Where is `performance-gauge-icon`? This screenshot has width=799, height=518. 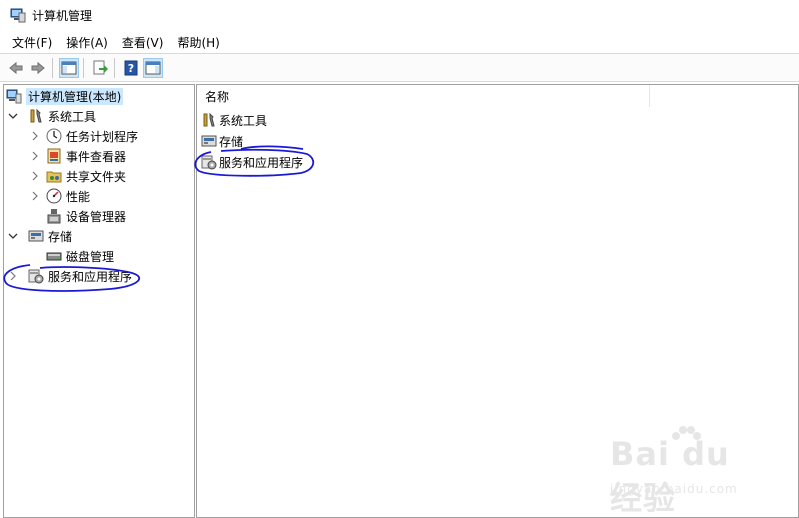
performance-gauge-icon is located at coordinates (54, 196).